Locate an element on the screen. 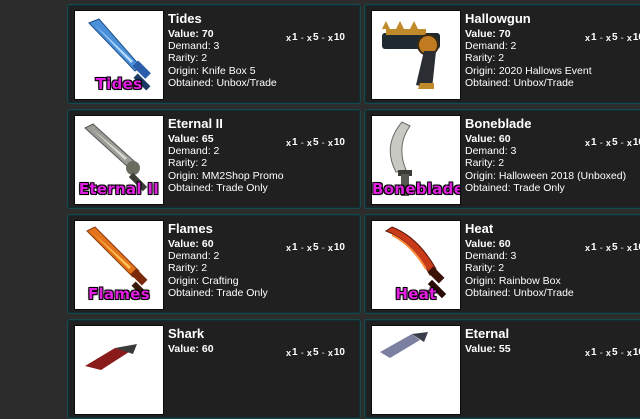 This screenshot has height=419, width=640. item-image-boneblade: Boneblade is located at coordinates (416, 160).